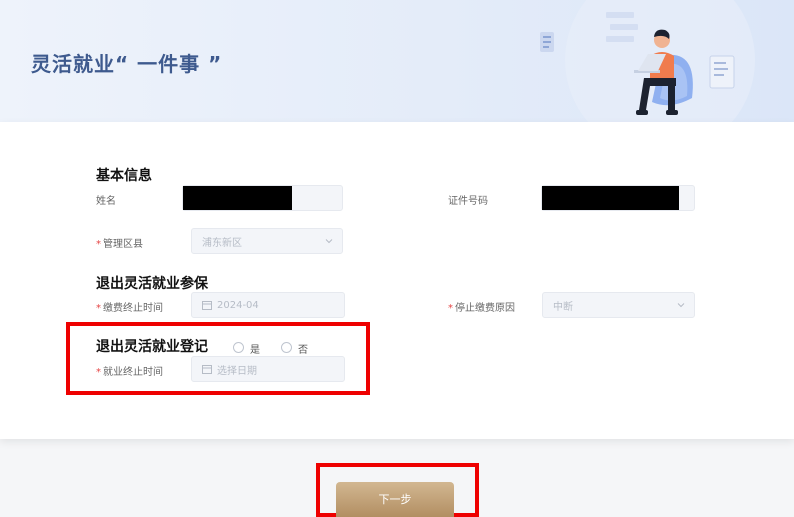  I want to click on id-number-label: 证件号码, so click(468, 201).